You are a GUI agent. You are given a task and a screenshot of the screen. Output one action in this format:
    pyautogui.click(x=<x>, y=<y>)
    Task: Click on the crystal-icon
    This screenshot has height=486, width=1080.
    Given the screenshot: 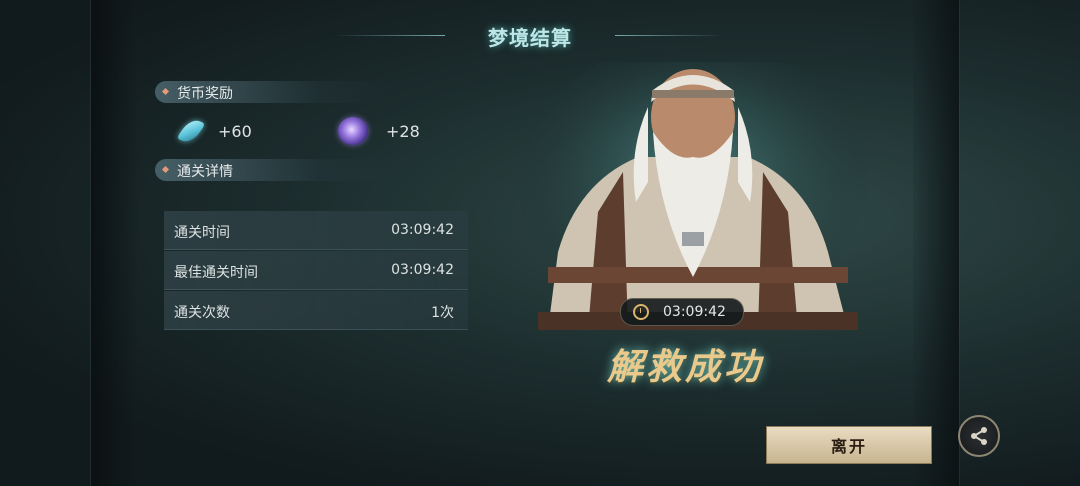 What is the action you would take?
    pyautogui.click(x=191, y=131)
    